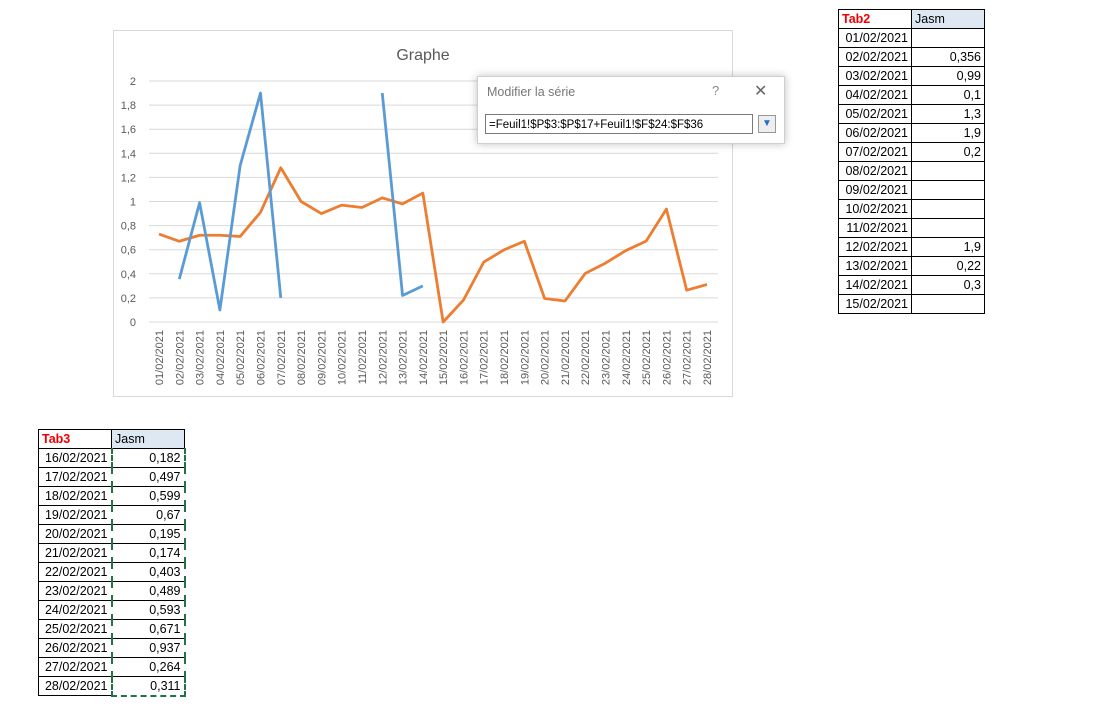 This screenshot has height=718, width=1102. Describe the element at coordinates (160, 357) in the screenshot. I see `x-tick-label: 01/02/2021` at that location.